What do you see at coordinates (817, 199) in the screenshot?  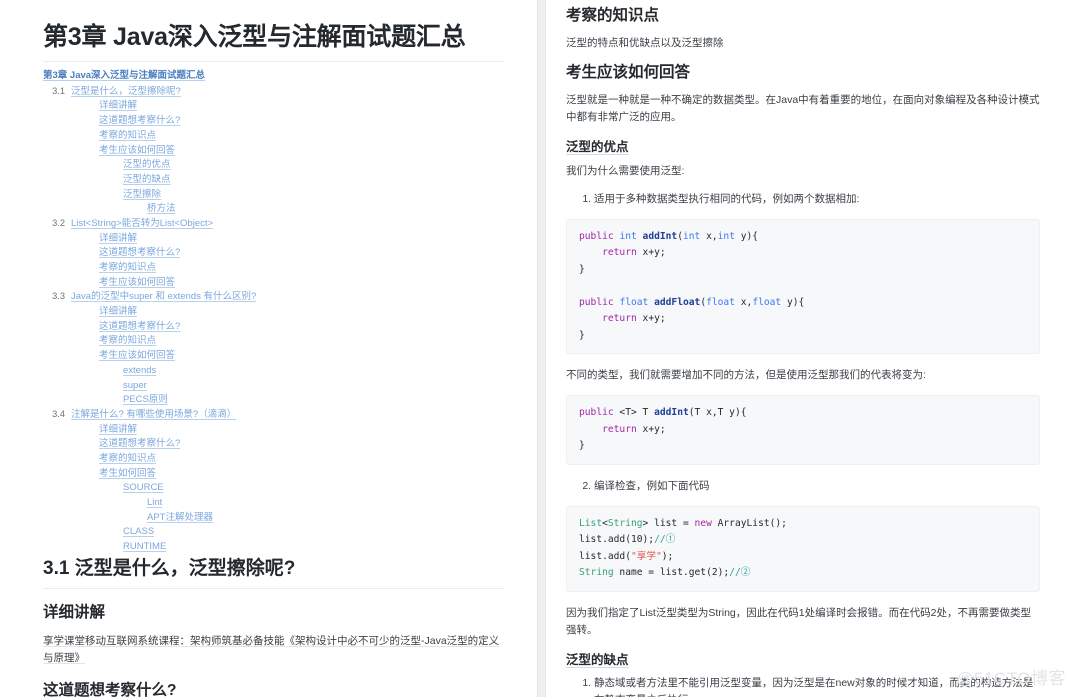 I see `list-item: 适用于多种数据类型执行相同的代码，例如两个数据相加:` at bounding box center [817, 199].